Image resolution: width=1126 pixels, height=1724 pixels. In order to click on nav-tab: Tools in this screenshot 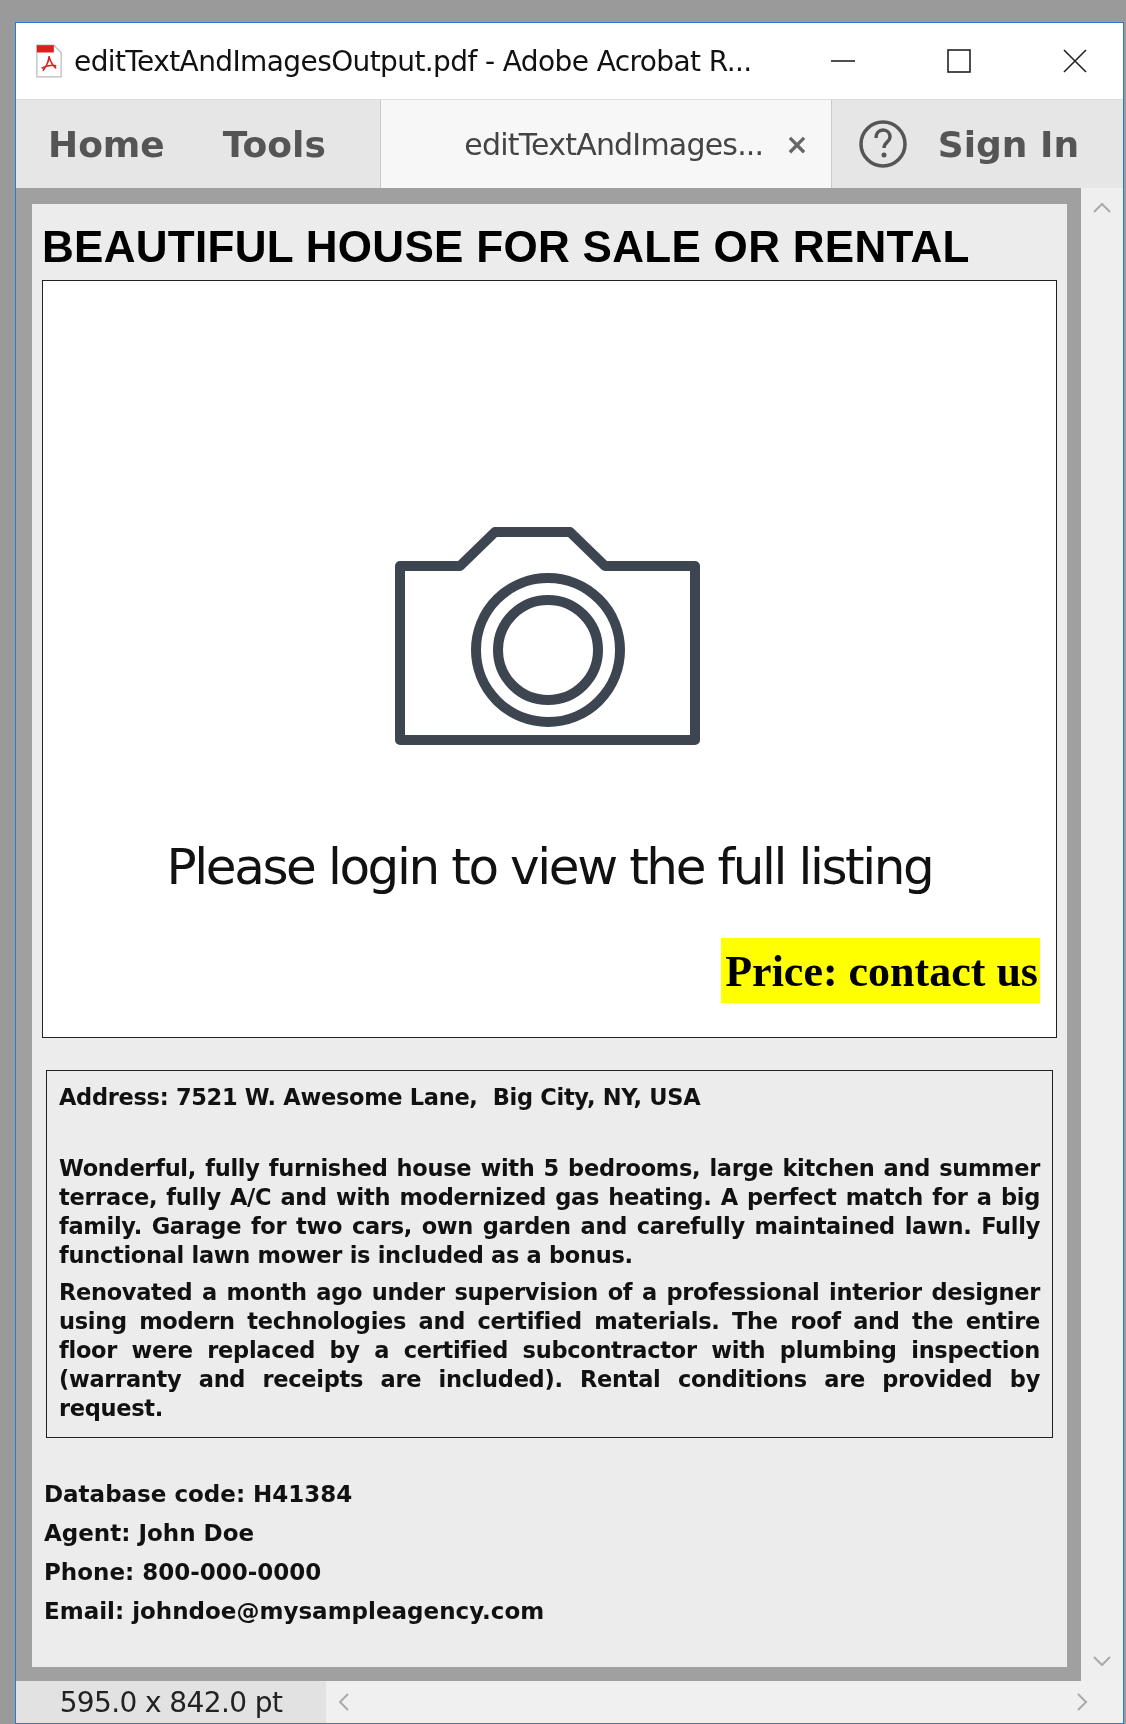, I will do `click(258, 144)`.